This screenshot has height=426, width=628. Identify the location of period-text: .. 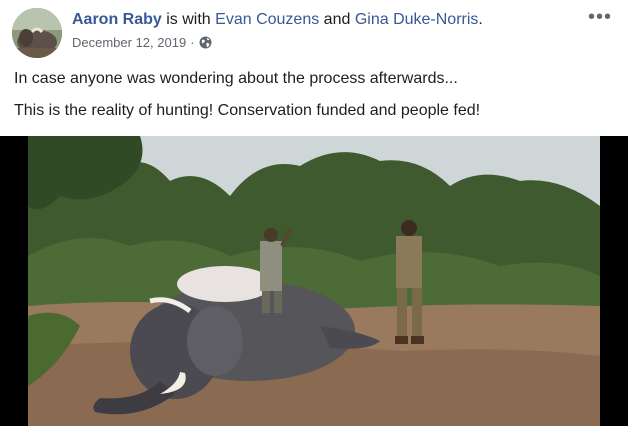
(480, 19).